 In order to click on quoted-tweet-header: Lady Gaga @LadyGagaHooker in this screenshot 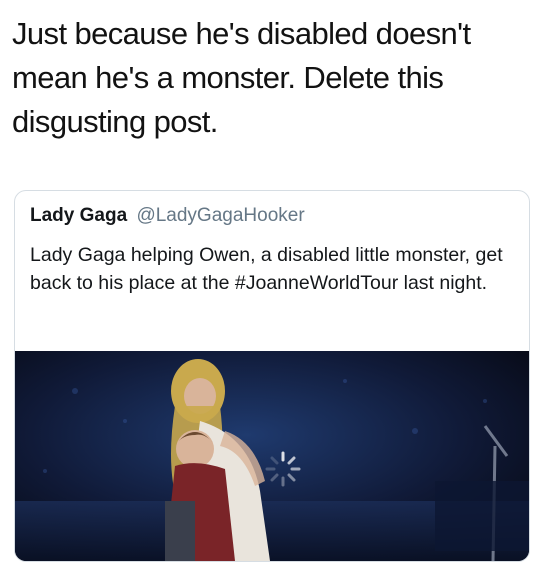, I will do `click(167, 216)`.